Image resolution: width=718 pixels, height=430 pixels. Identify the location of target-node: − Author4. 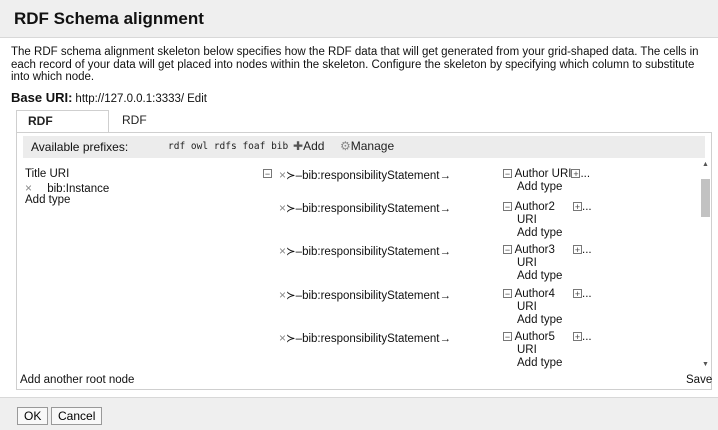
(529, 294).